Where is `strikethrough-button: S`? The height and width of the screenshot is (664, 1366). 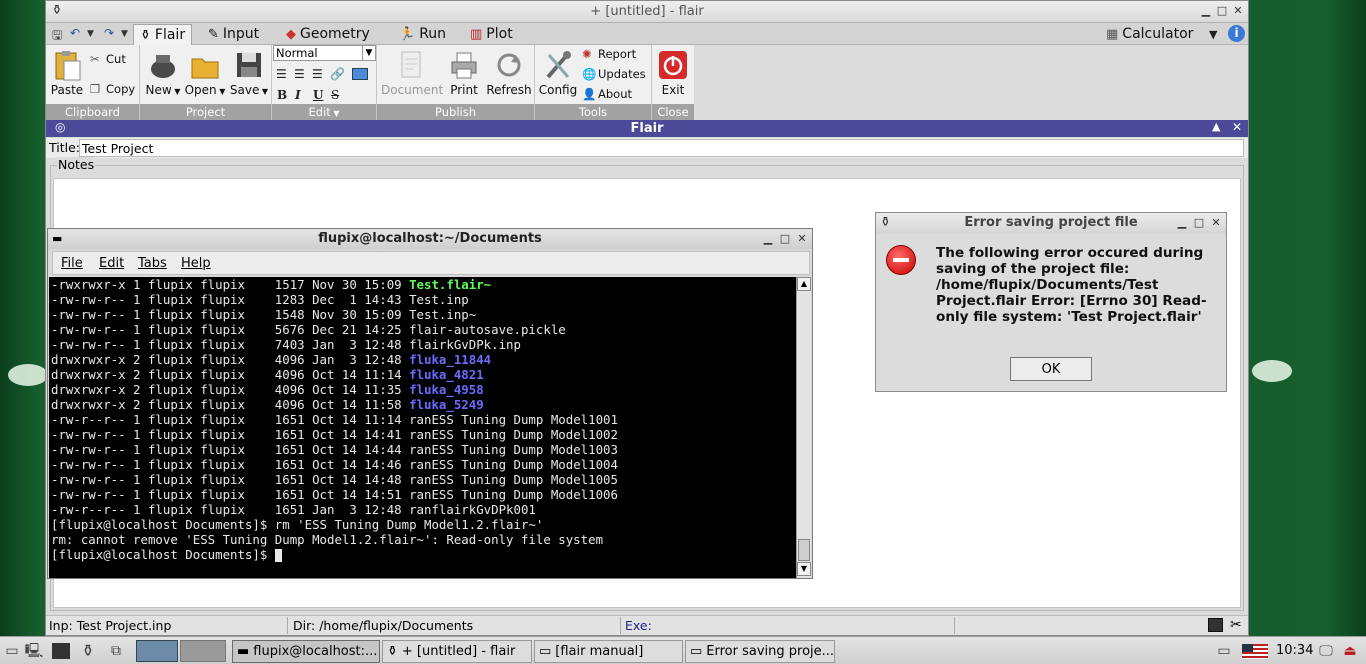
strikethrough-button: S is located at coordinates (335, 95).